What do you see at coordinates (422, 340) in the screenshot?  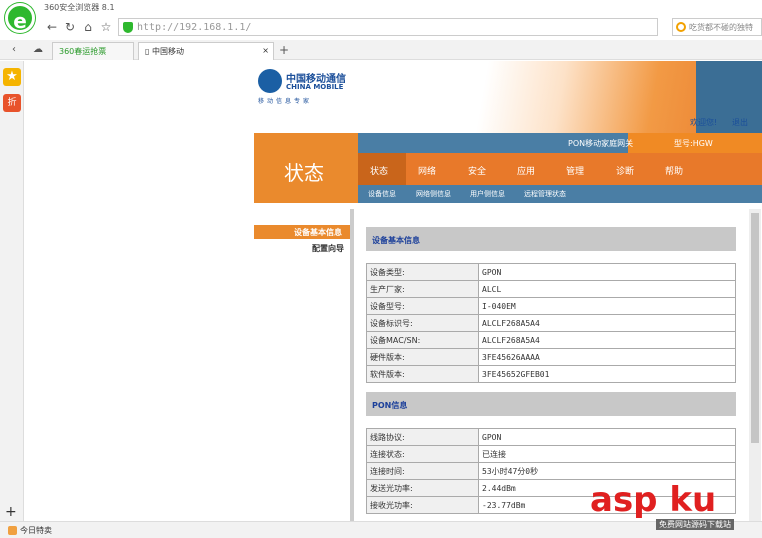 I see `row-label: 设备MAC/SN:` at bounding box center [422, 340].